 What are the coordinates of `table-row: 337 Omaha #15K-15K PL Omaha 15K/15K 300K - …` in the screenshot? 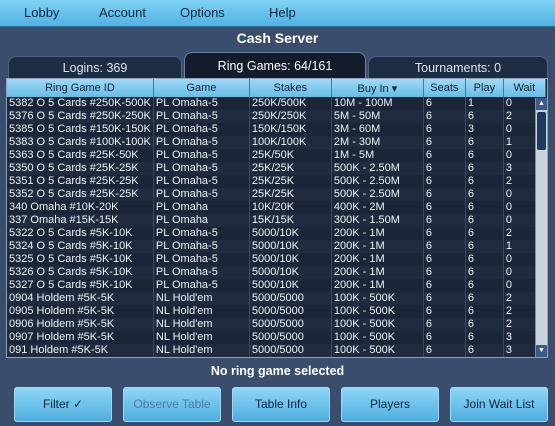 It's located at (276, 220).